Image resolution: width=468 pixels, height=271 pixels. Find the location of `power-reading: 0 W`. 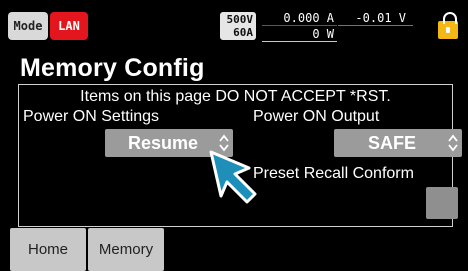

power-reading: 0 W is located at coordinates (323, 34).